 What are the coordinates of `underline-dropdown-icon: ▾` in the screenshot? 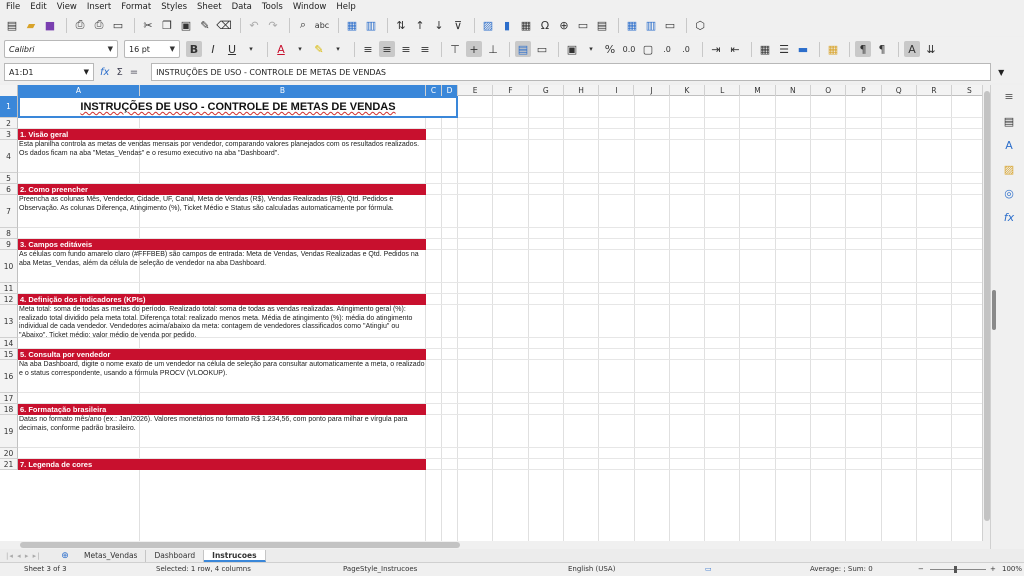 It's located at (251, 49).